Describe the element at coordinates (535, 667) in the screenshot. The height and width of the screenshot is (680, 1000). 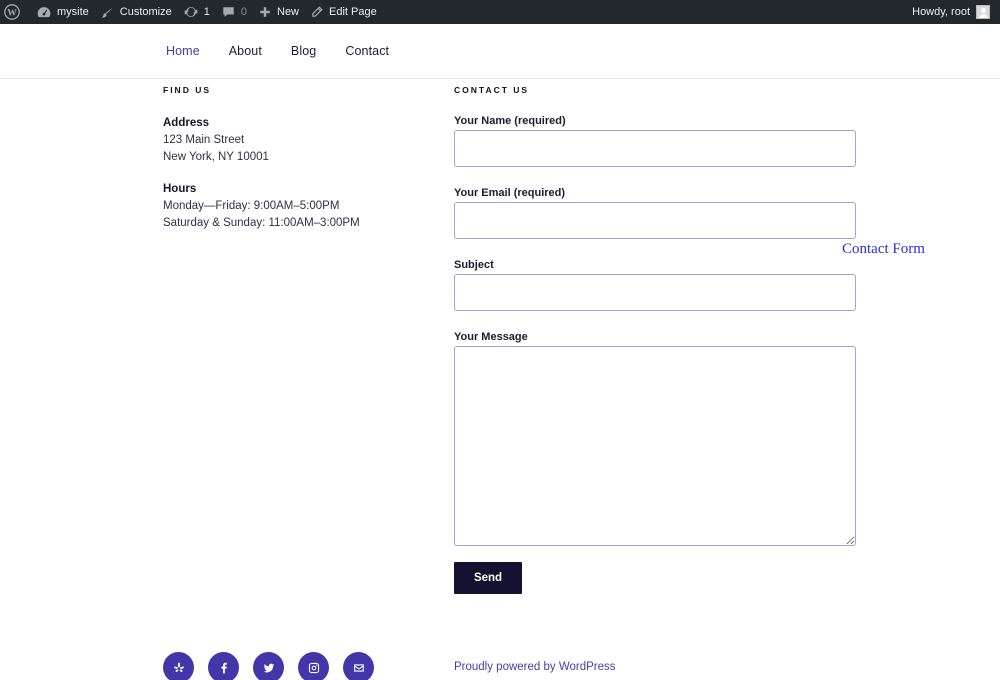
I see `powered-by-link: Proudly powered by WordPress` at that location.